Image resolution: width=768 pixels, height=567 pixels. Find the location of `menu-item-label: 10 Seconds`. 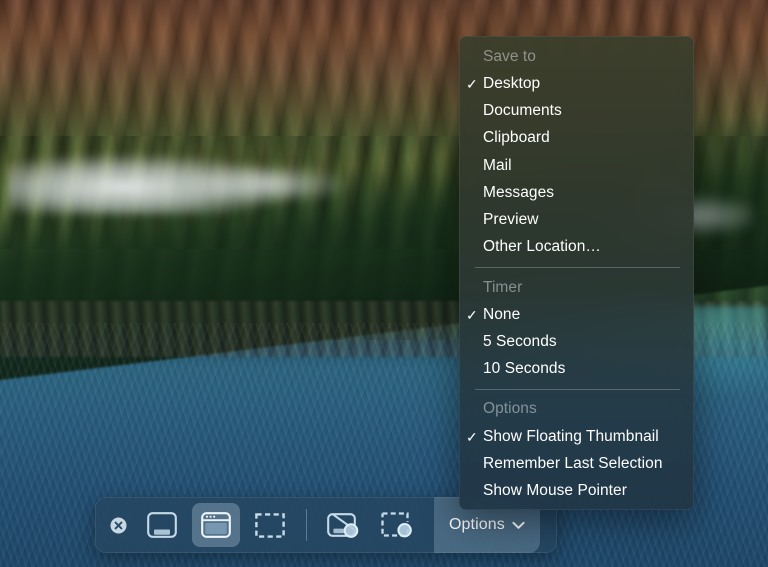

menu-item-label: 10 Seconds is located at coordinates (524, 369).